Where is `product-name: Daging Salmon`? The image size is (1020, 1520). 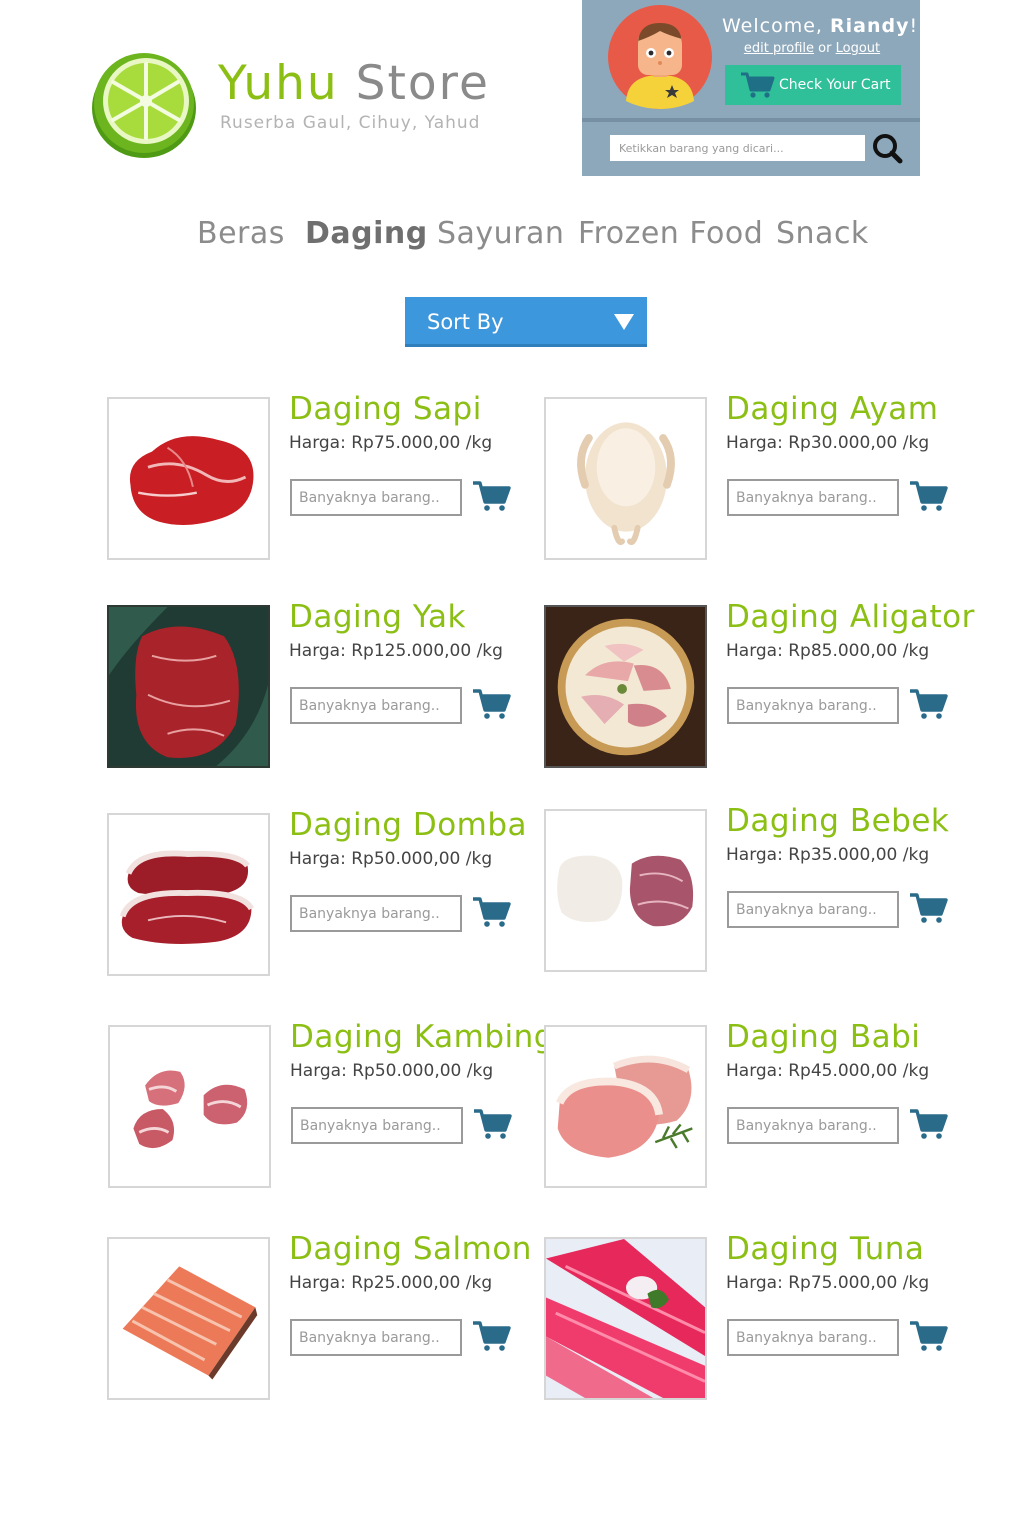 product-name: Daging Salmon is located at coordinates (410, 1249).